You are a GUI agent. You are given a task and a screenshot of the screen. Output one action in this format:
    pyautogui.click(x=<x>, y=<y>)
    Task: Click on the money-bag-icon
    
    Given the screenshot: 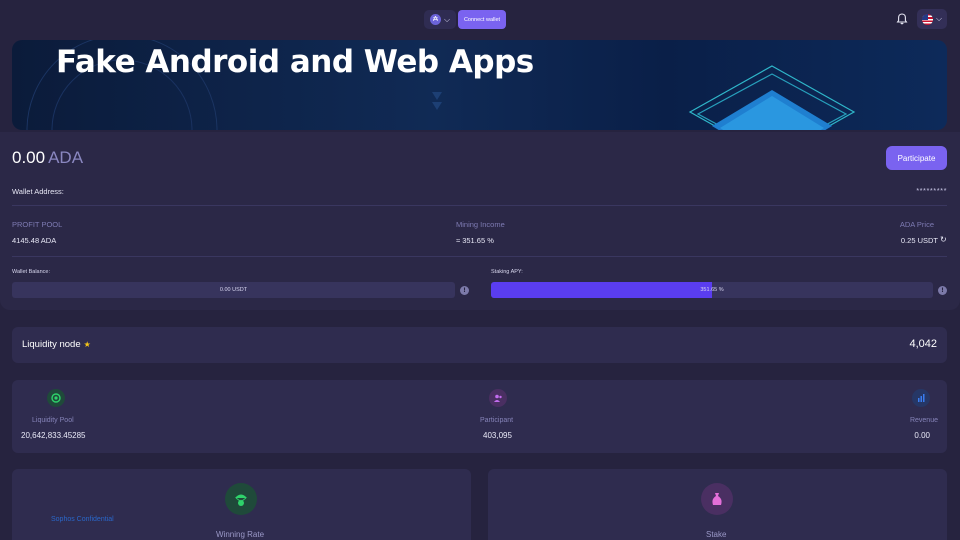 What is the action you would take?
    pyautogui.click(x=717, y=499)
    